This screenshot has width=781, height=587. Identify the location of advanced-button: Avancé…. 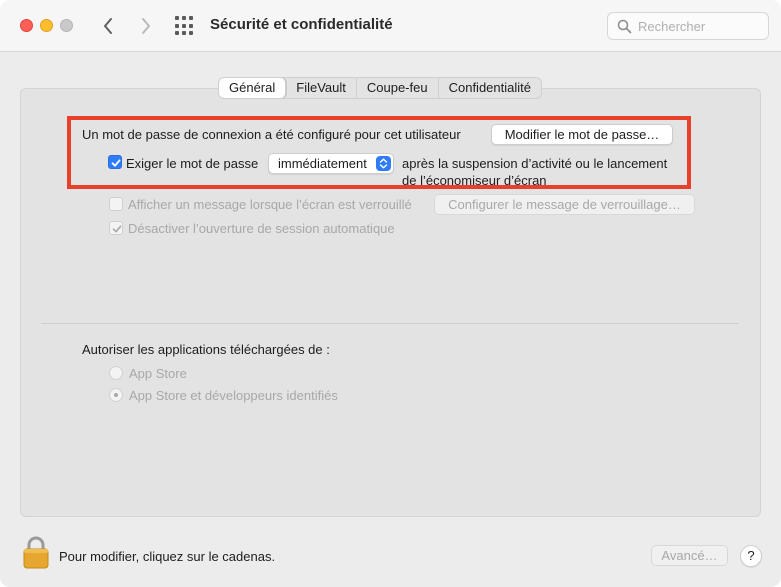
(689, 555).